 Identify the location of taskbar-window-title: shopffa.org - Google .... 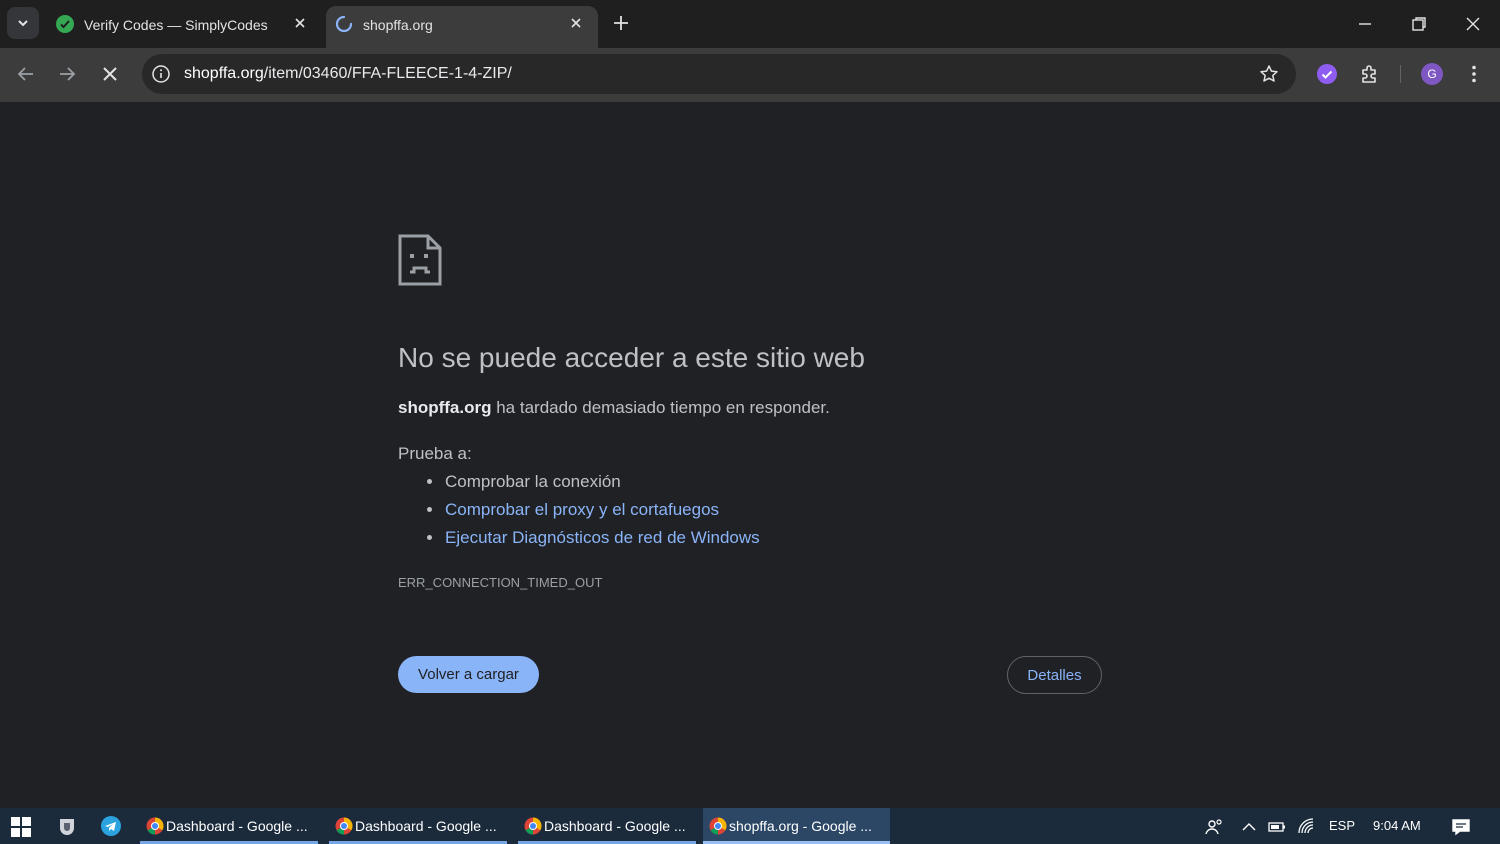
(800, 826).